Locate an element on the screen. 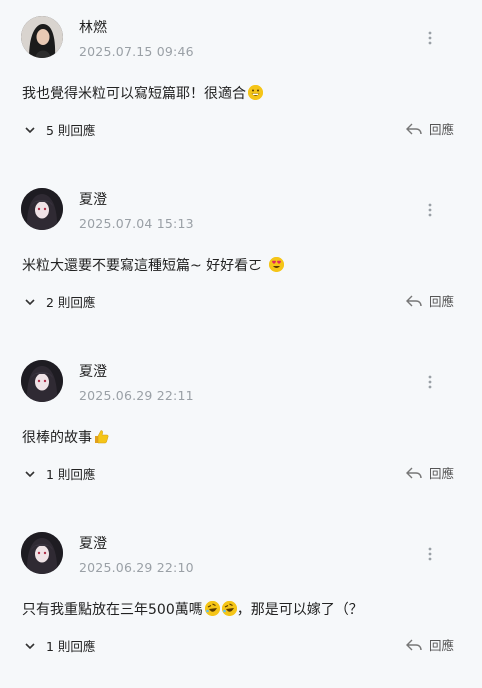  grinning-face-emoji is located at coordinates (255, 92).